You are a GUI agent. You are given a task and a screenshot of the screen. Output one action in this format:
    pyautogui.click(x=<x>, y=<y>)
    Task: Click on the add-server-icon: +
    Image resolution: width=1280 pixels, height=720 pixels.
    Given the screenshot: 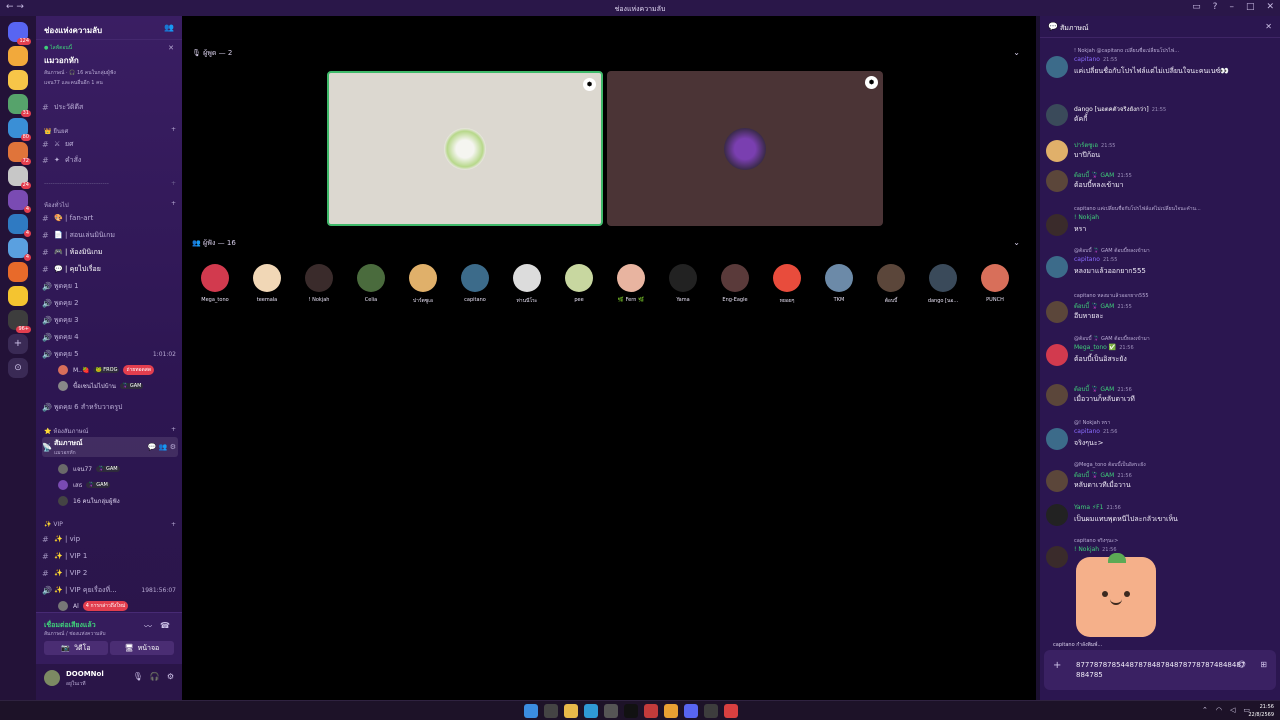 What is the action you would take?
    pyautogui.click(x=18, y=344)
    